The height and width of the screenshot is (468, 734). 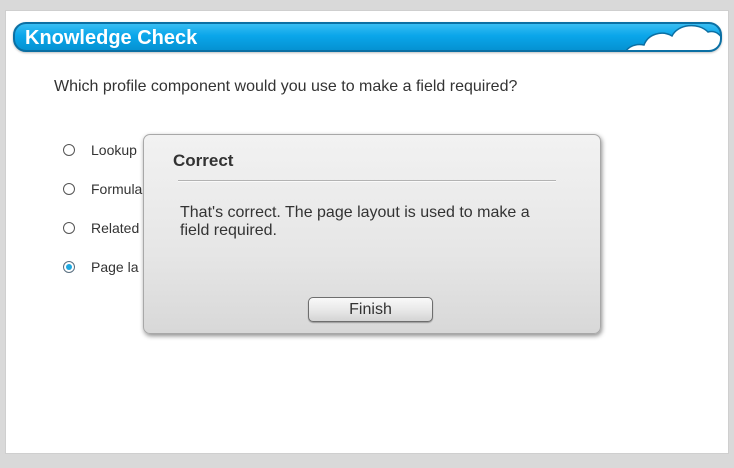 I want to click on title-bar: Knowledge Check, so click(x=367, y=37).